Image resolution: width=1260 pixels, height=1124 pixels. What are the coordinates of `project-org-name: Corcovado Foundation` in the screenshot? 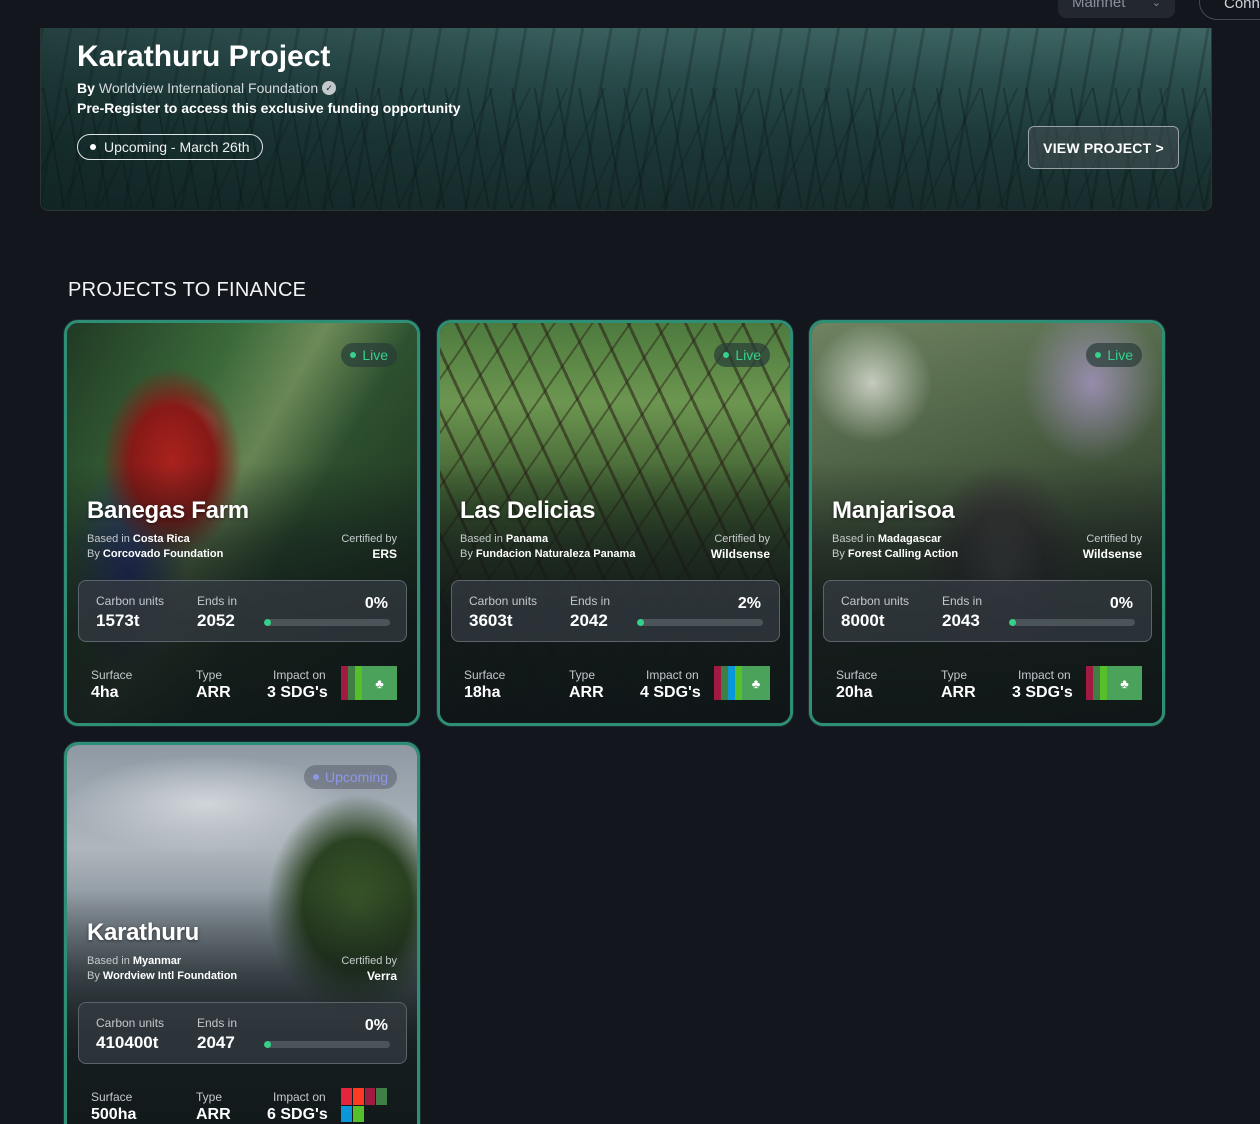 It's located at (163, 554).